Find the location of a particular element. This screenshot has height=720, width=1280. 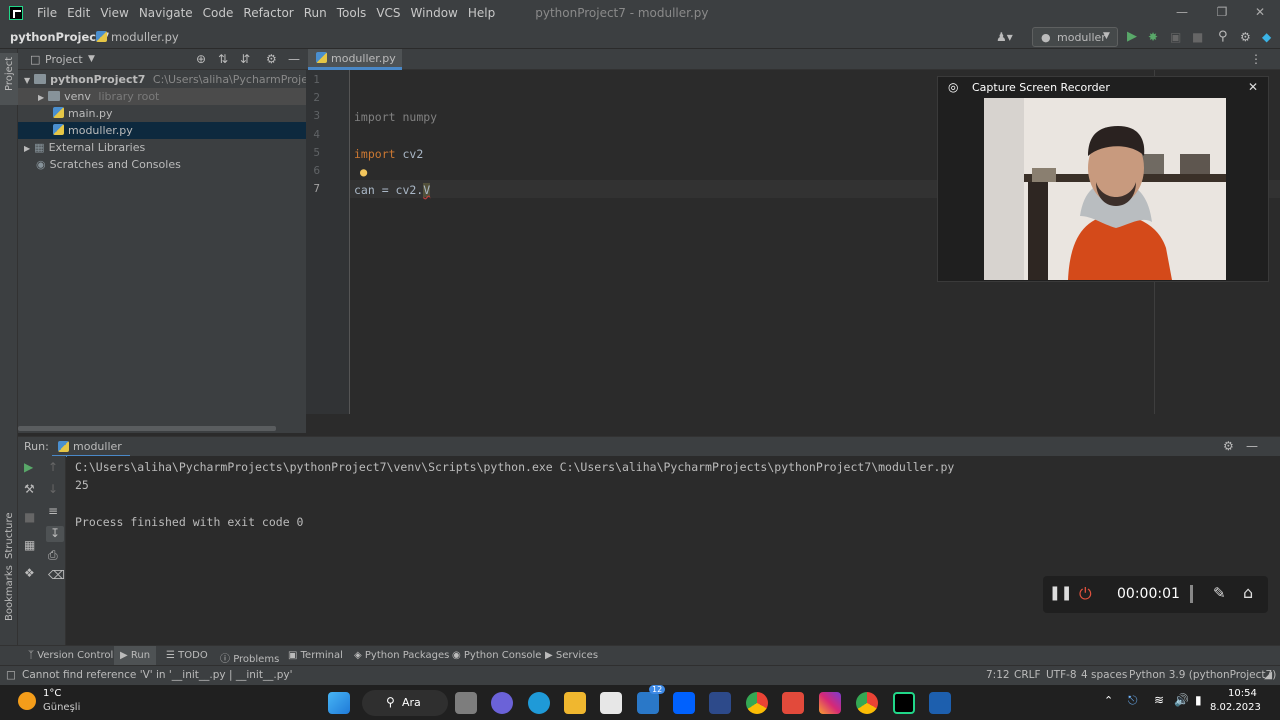

close-recorder-icon: ✕ is located at coordinates (1253, 87).